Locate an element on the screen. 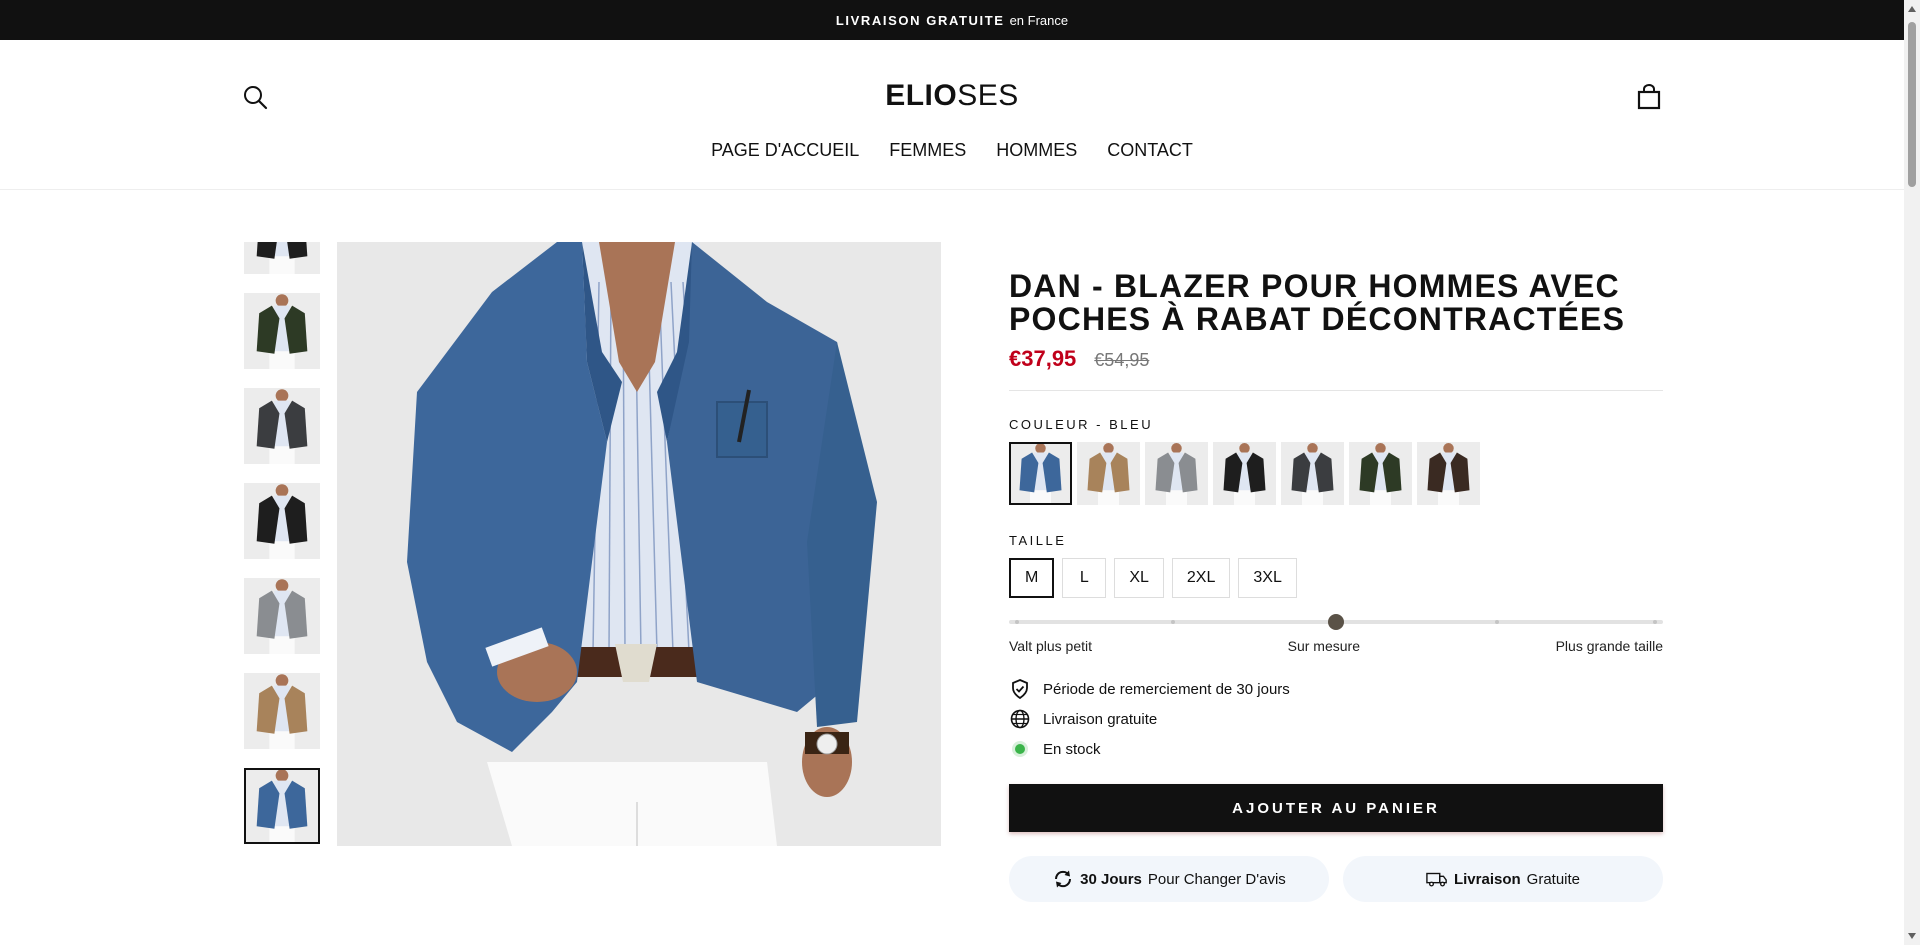  scroll-thumb is located at coordinates (1912, 104).